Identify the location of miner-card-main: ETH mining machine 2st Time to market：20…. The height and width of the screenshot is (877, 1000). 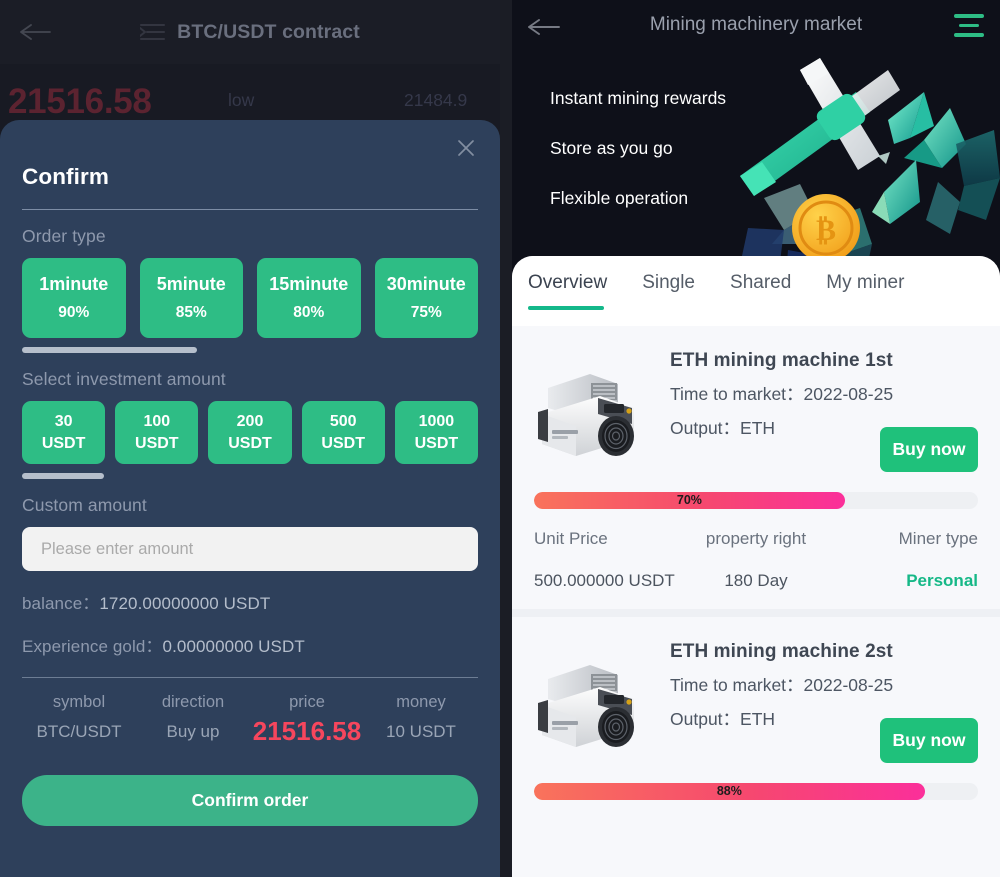
(756, 703).